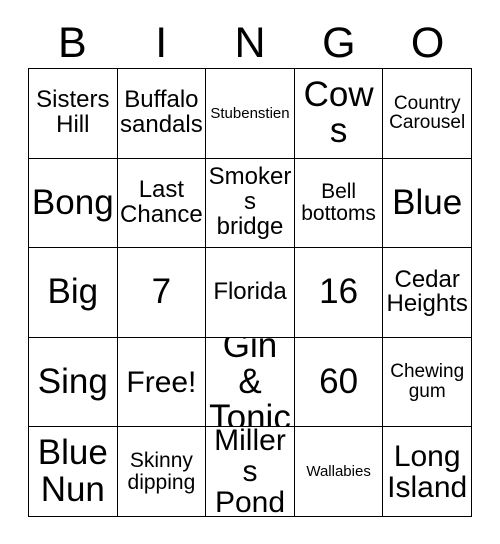 Image resolution: width=500 pixels, height=544 pixels. I want to click on bingo-cell: Cows, so click(339, 114).